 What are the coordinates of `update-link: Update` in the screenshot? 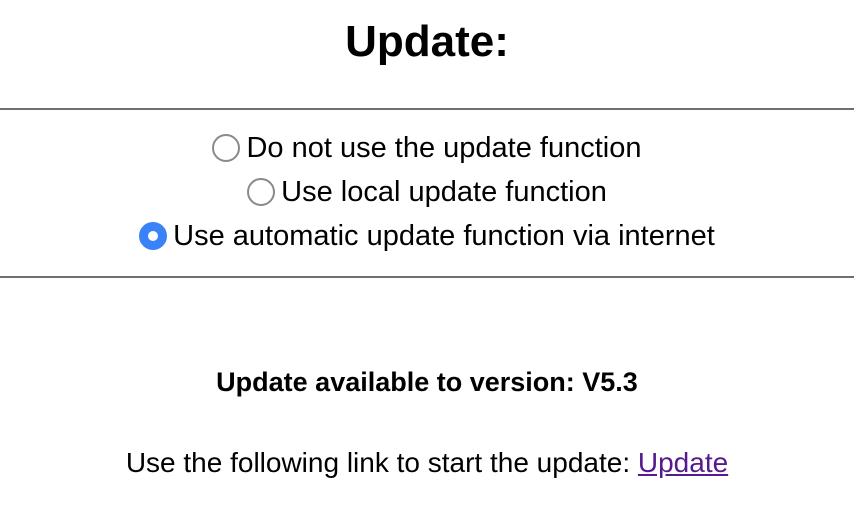 It's located at (683, 462).